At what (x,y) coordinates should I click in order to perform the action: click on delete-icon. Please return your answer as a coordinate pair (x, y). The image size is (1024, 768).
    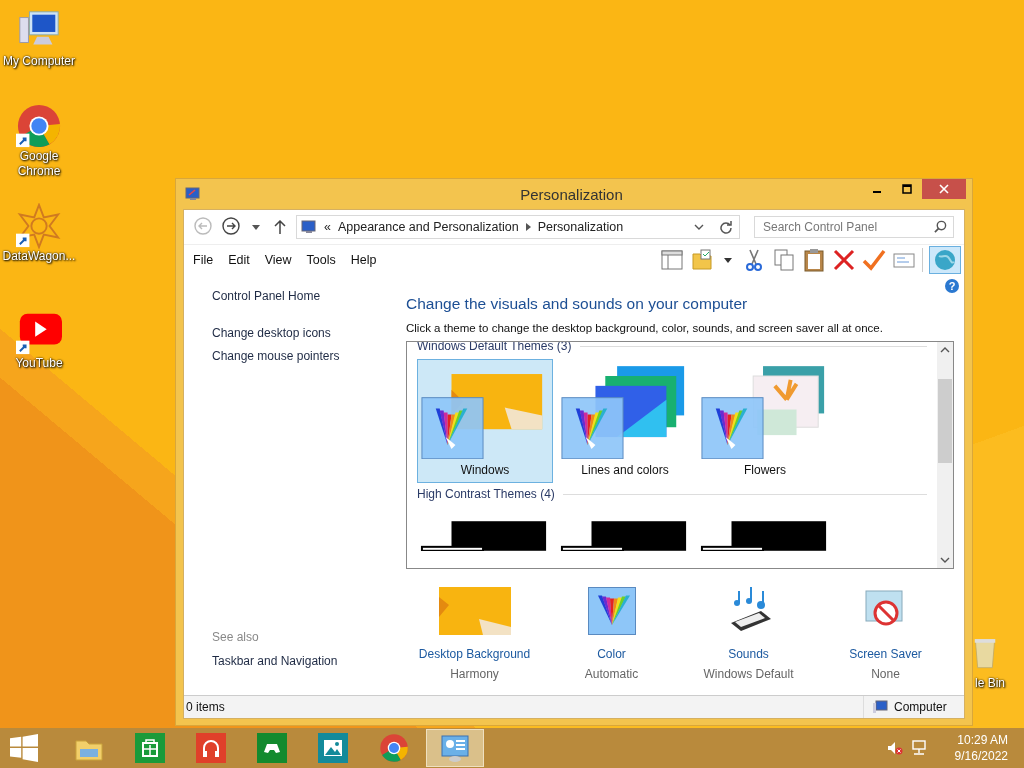
    Looking at the image, I should click on (844, 260).